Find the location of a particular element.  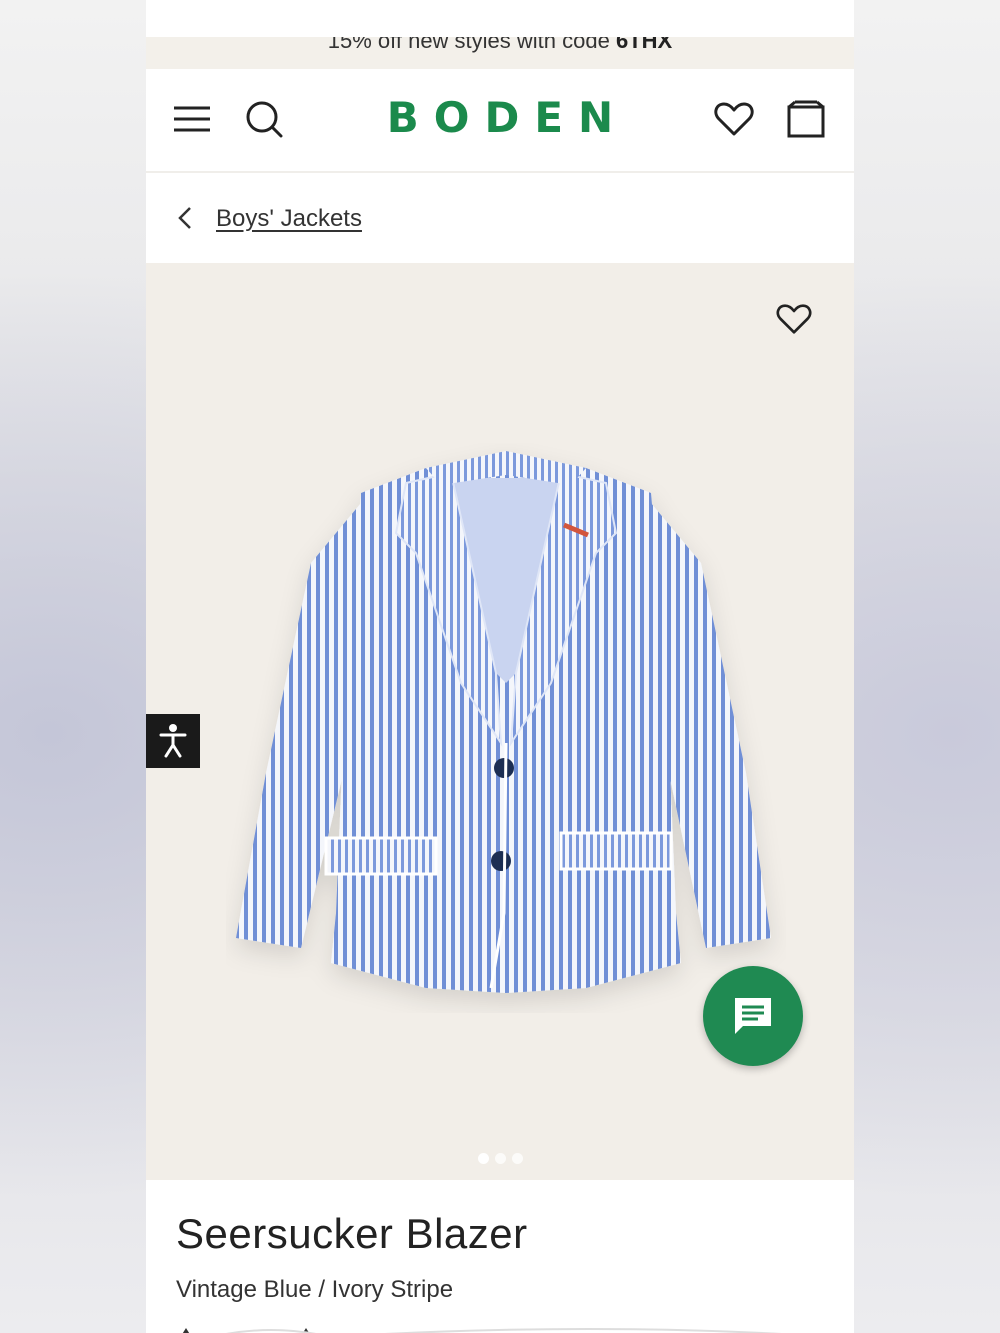

product-title: Seersucker Blazer is located at coordinates (352, 1233).